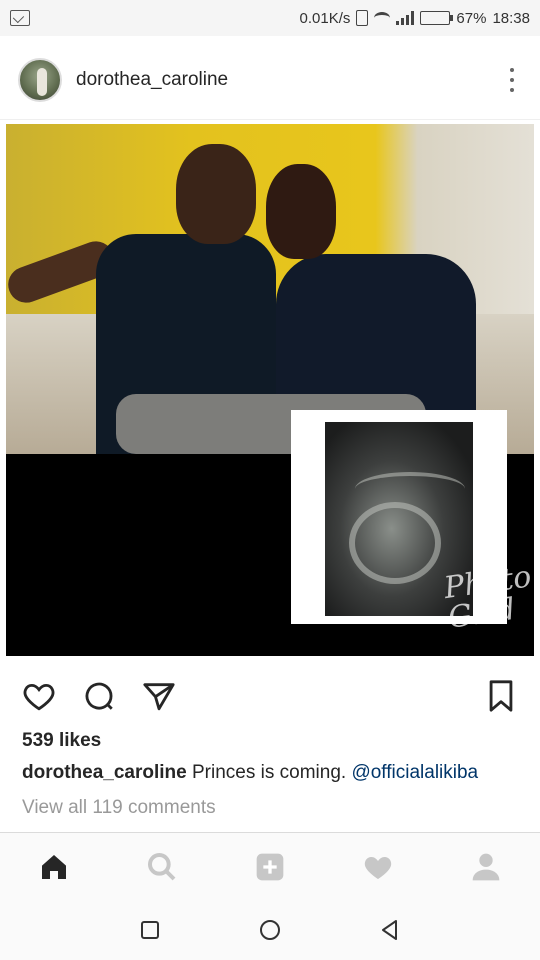 This screenshot has height=960, width=540. What do you see at coordinates (152, 80) in the screenshot?
I see `post-username: dorothea_caroline` at bounding box center [152, 80].